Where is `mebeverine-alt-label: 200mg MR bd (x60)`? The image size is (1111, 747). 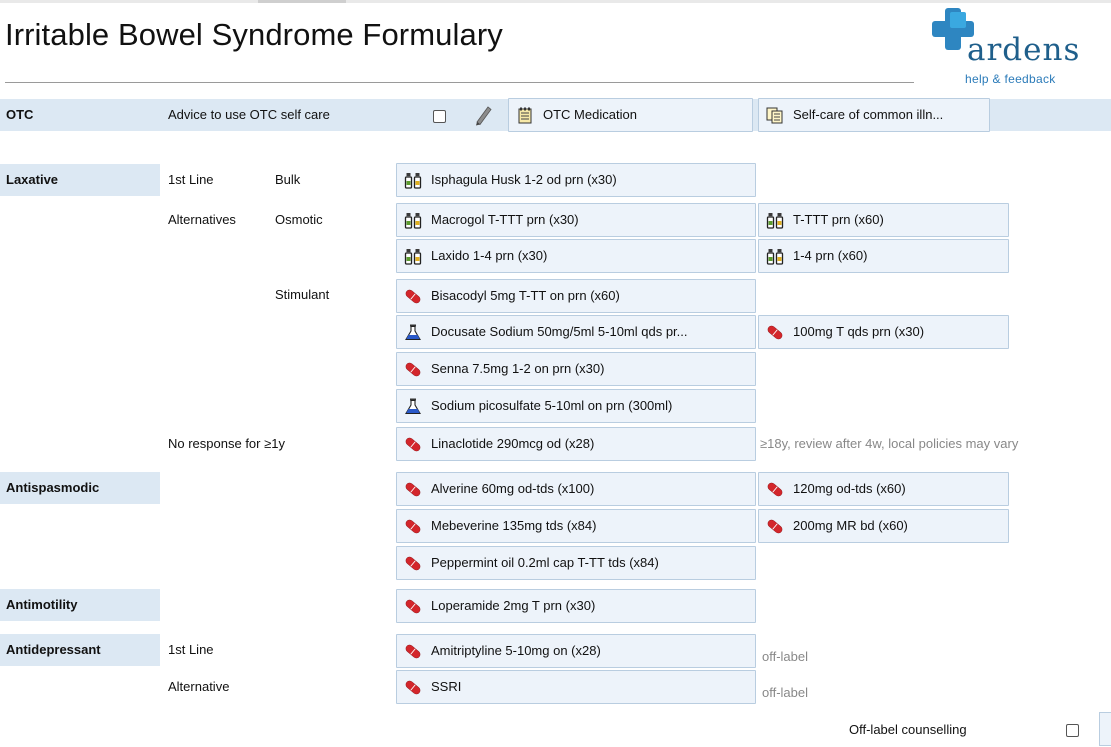
mebeverine-alt-label: 200mg MR bd (x60) is located at coordinates (850, 525).